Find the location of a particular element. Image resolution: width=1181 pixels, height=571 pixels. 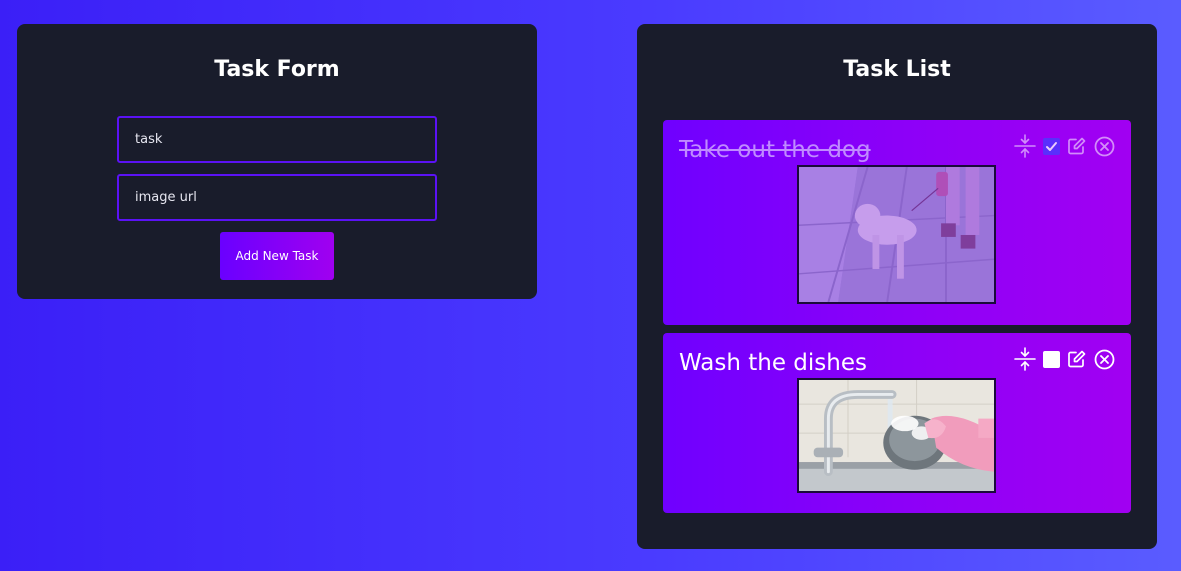

task-input is located at coordinates (277, 139).